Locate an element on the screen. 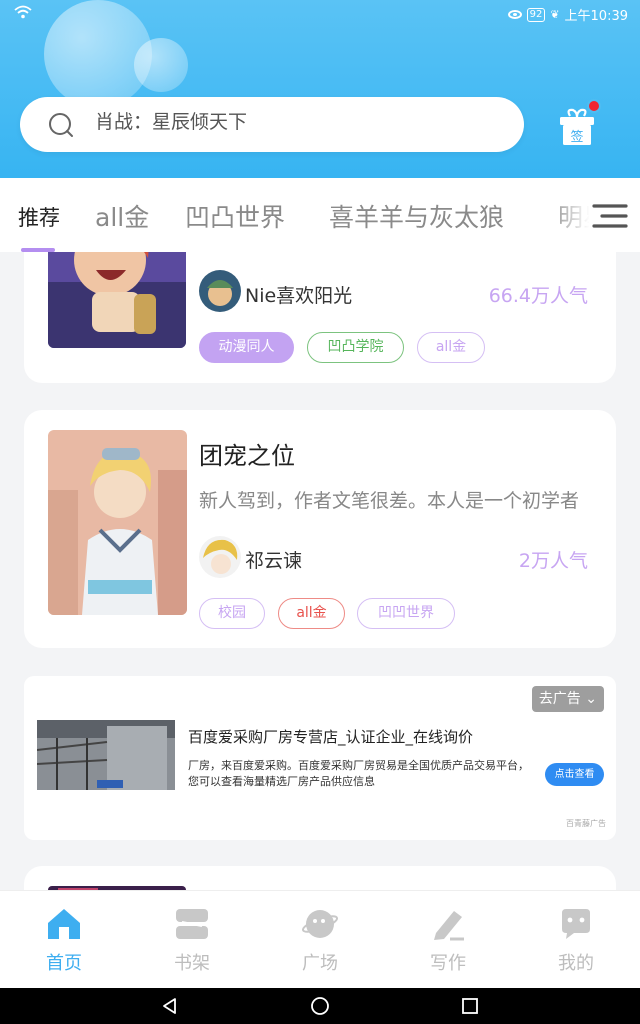 This screenshot has width=640, height=1024. tag-chip: 凹凸学院 is located at coordinates (355, 347).